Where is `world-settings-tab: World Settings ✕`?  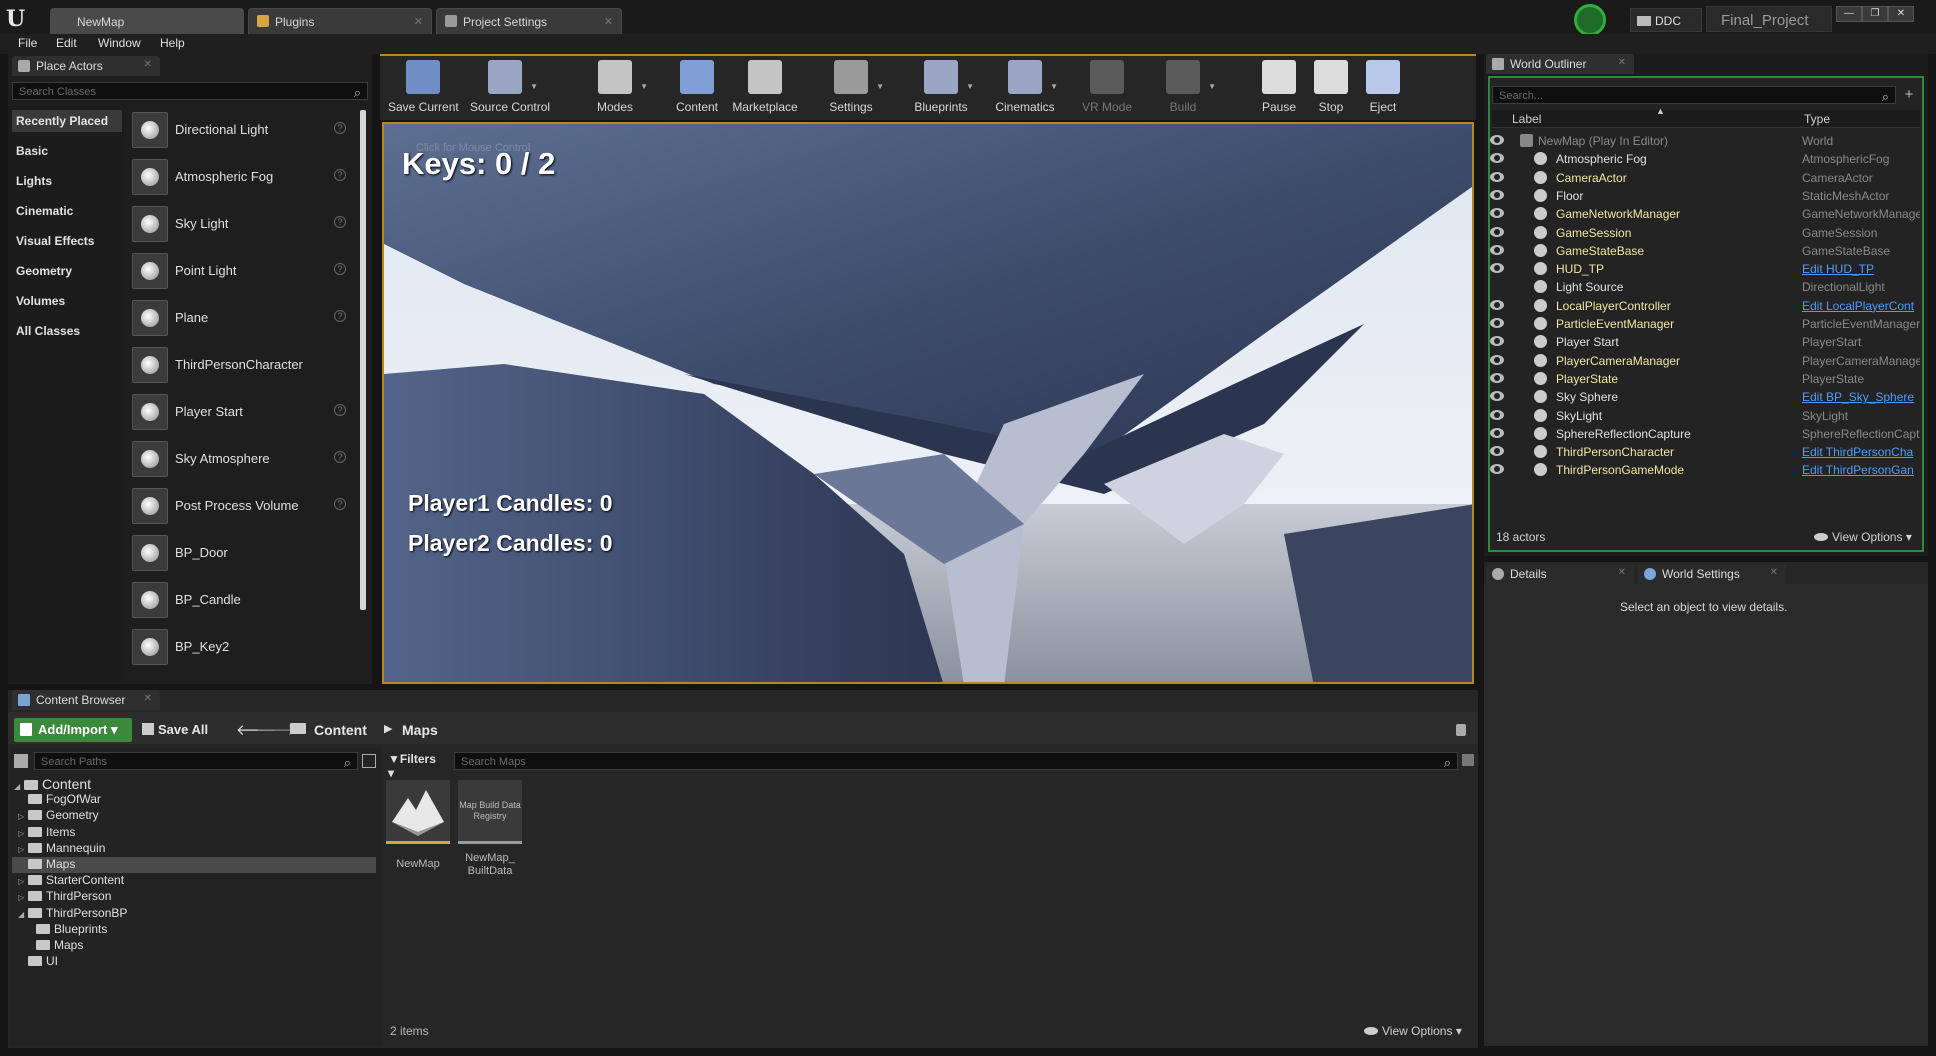 world-settings-tab: World Settings ✕ is located at coordinates (1712, 574).